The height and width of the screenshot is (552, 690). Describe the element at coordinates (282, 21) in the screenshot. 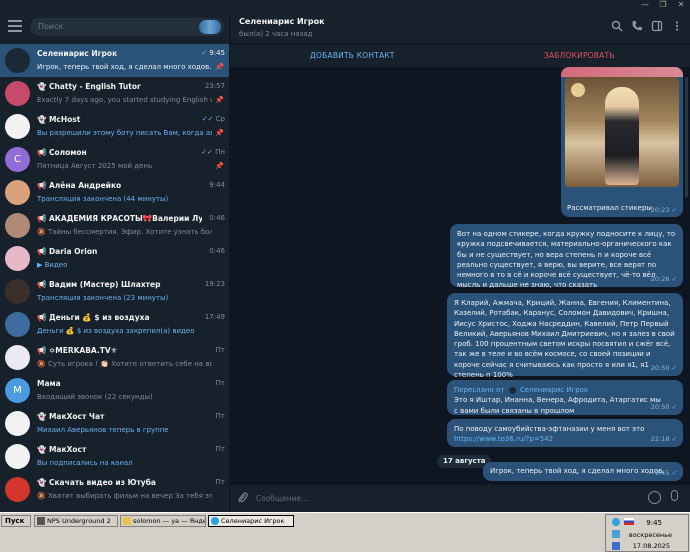

I see `chat-title: Селениарис Игрок` at that location.